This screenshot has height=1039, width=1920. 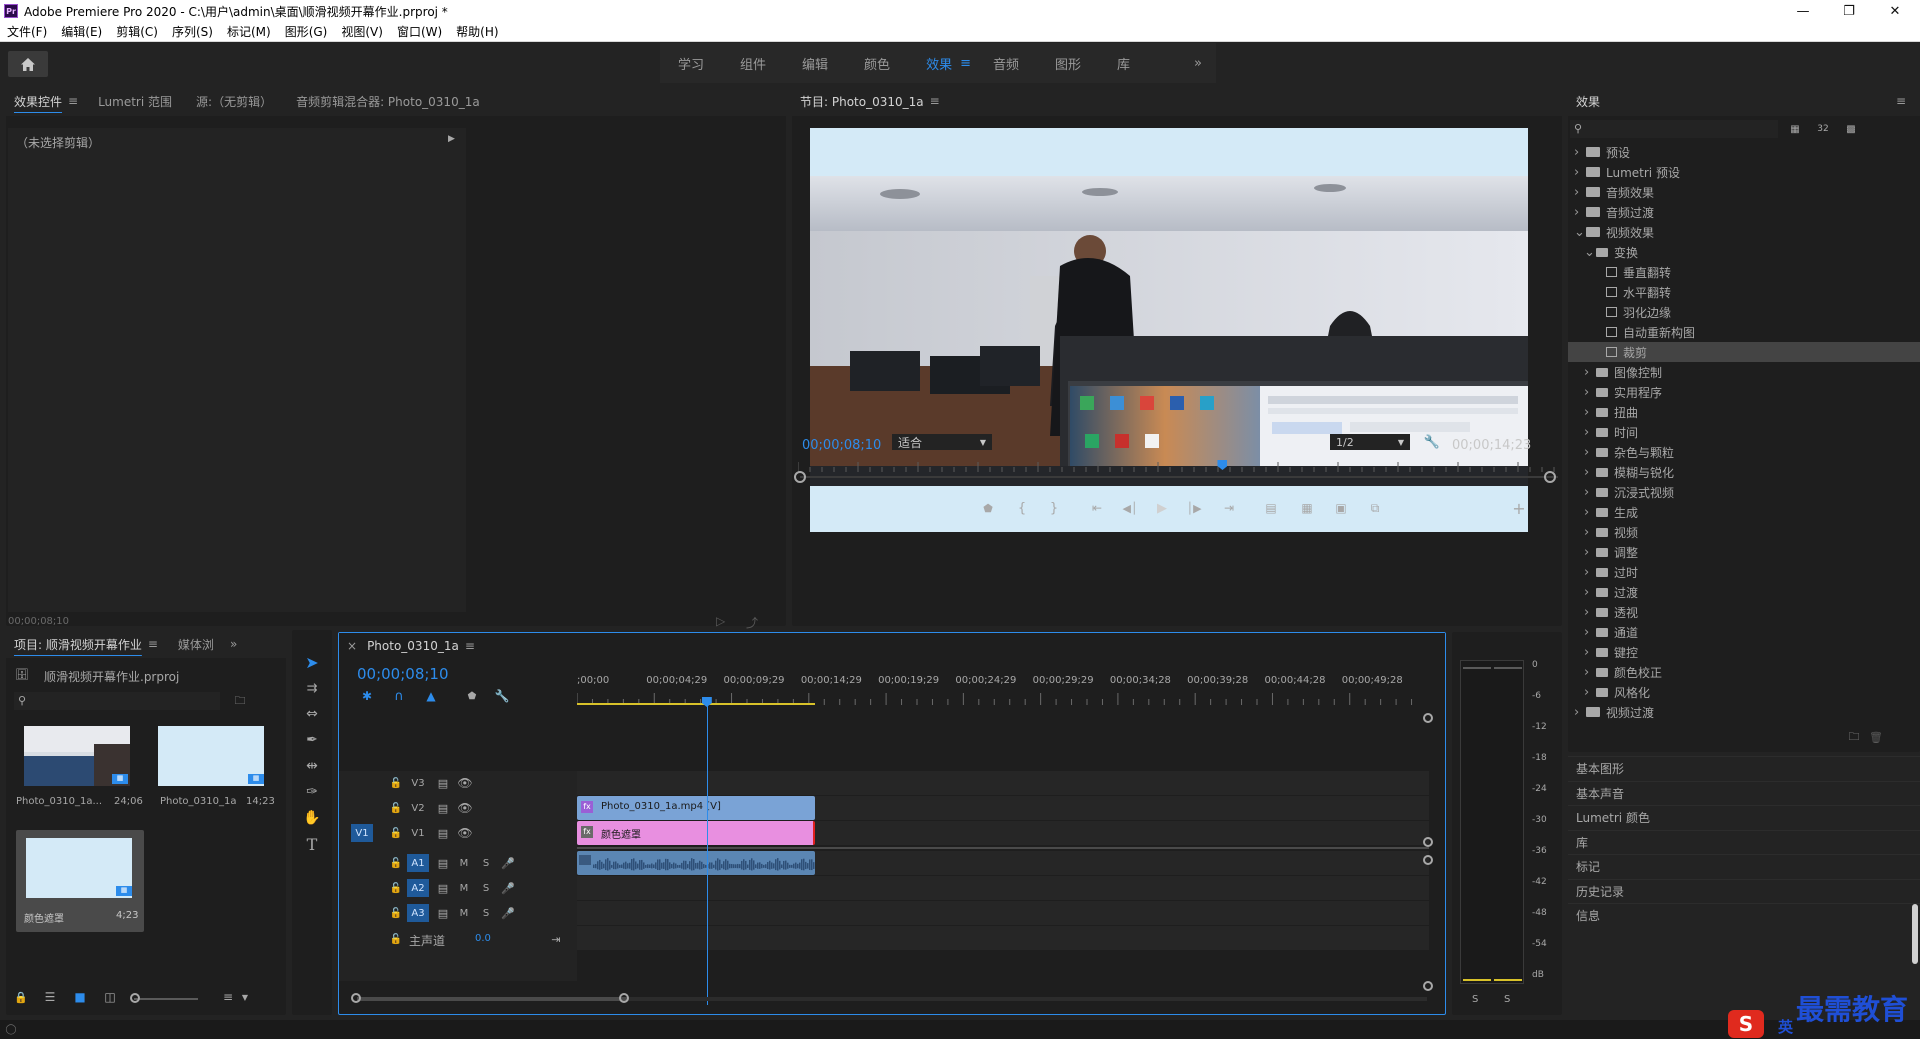 What do you see at coordinates (1744, 472) in the screenshot?
I see `effect-folder: › 模糊与锐化` at bounding box center [1744, 472].